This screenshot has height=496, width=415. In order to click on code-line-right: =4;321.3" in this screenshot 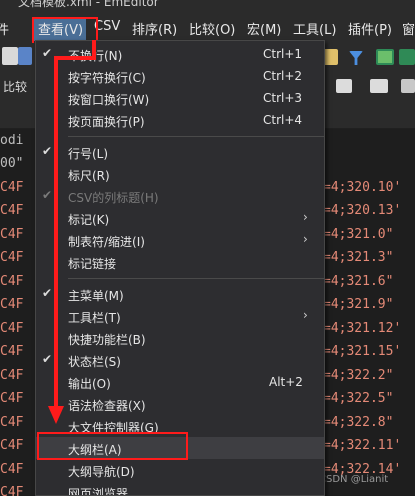, I will do `click(358, 257)`.